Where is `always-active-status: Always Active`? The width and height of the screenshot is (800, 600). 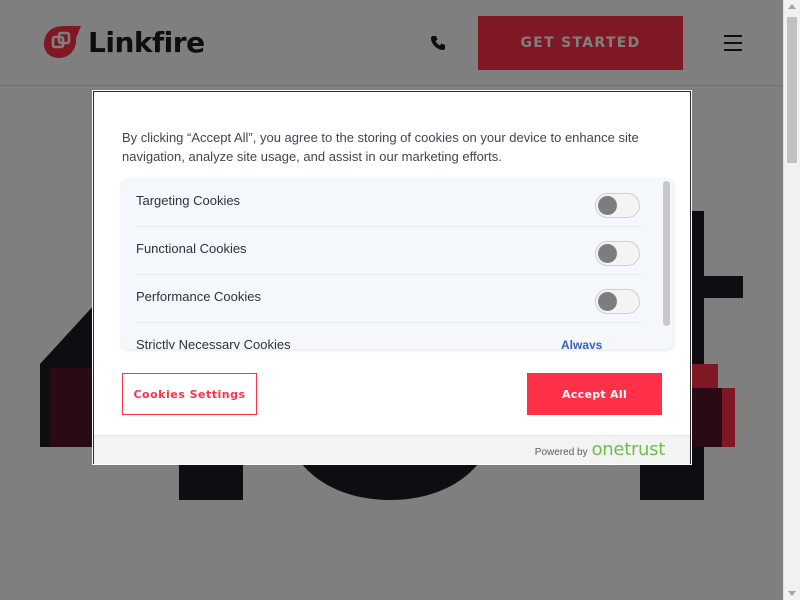
always-active-status: Always Active is located at coordinates (582, 343).